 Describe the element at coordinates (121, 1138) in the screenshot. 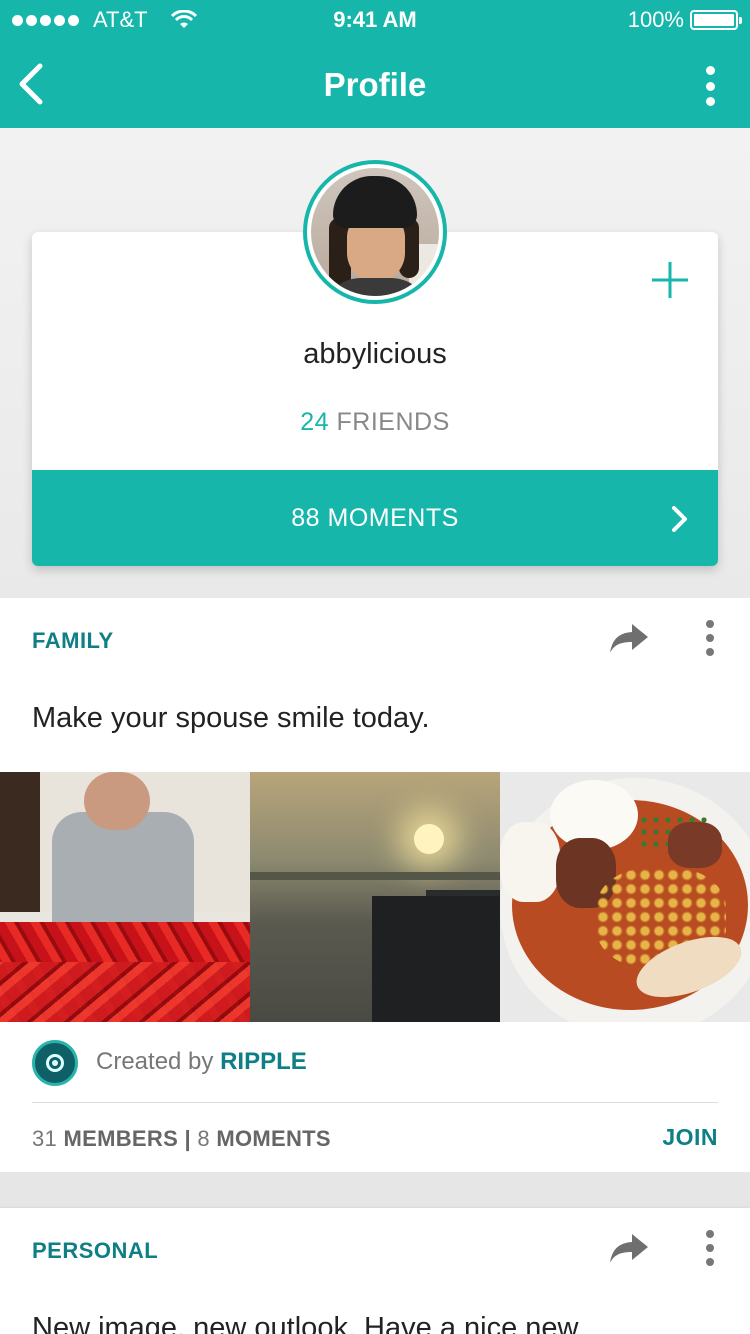

I see `members-label: MEMBERS` at that location.